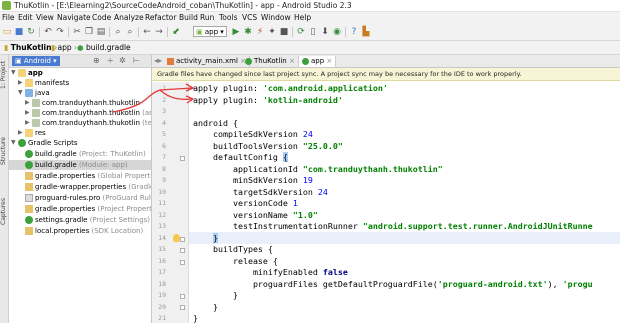 Image resolution: width=620 pixels, height=323 pixels. I want to click on collapse-all-icon: ÷, so click(110, 60).